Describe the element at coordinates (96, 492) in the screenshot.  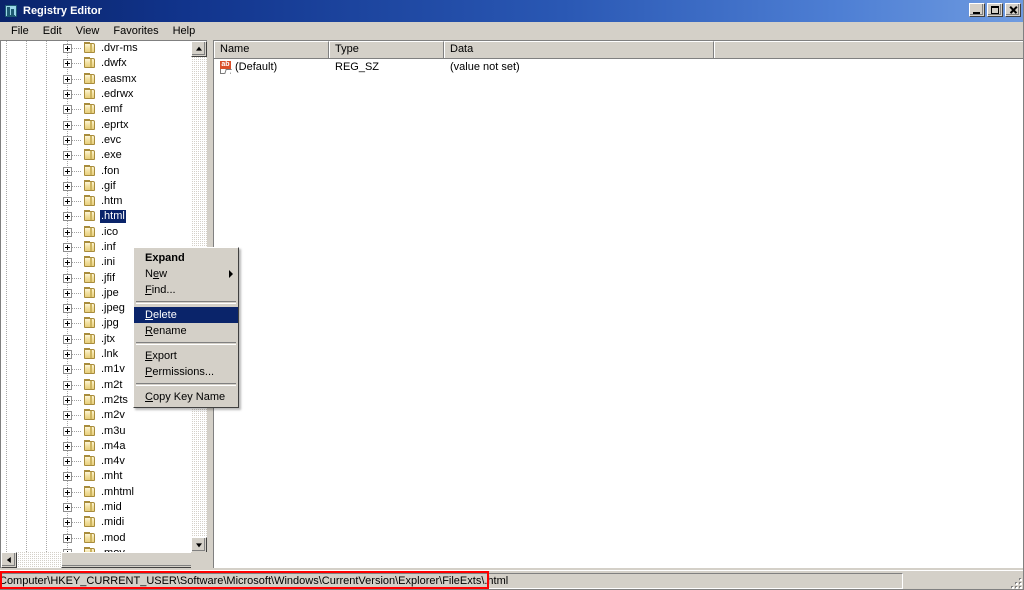
I see `tree-item: .mhtml` at that location.